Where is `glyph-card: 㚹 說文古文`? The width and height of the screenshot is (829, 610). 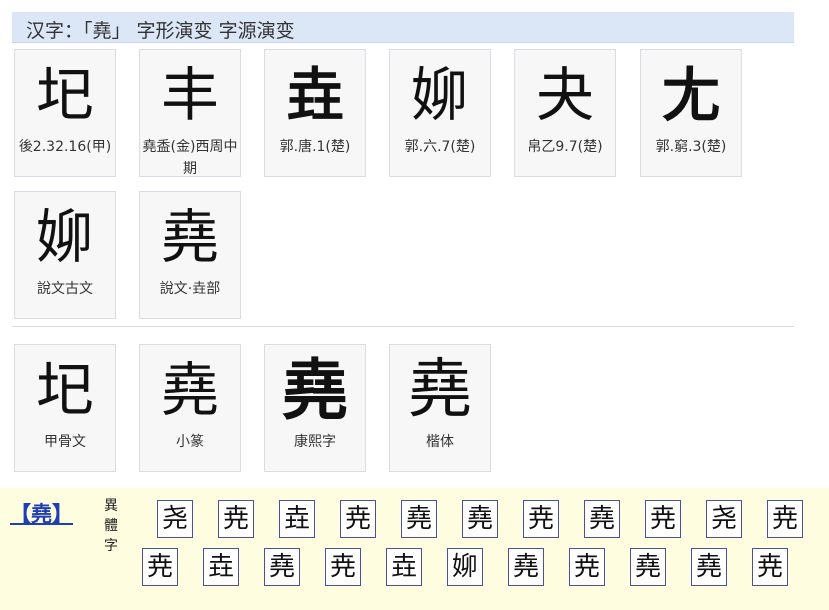 glyph-card: 㚹 說文古文 is located at coordinates (65, 255).